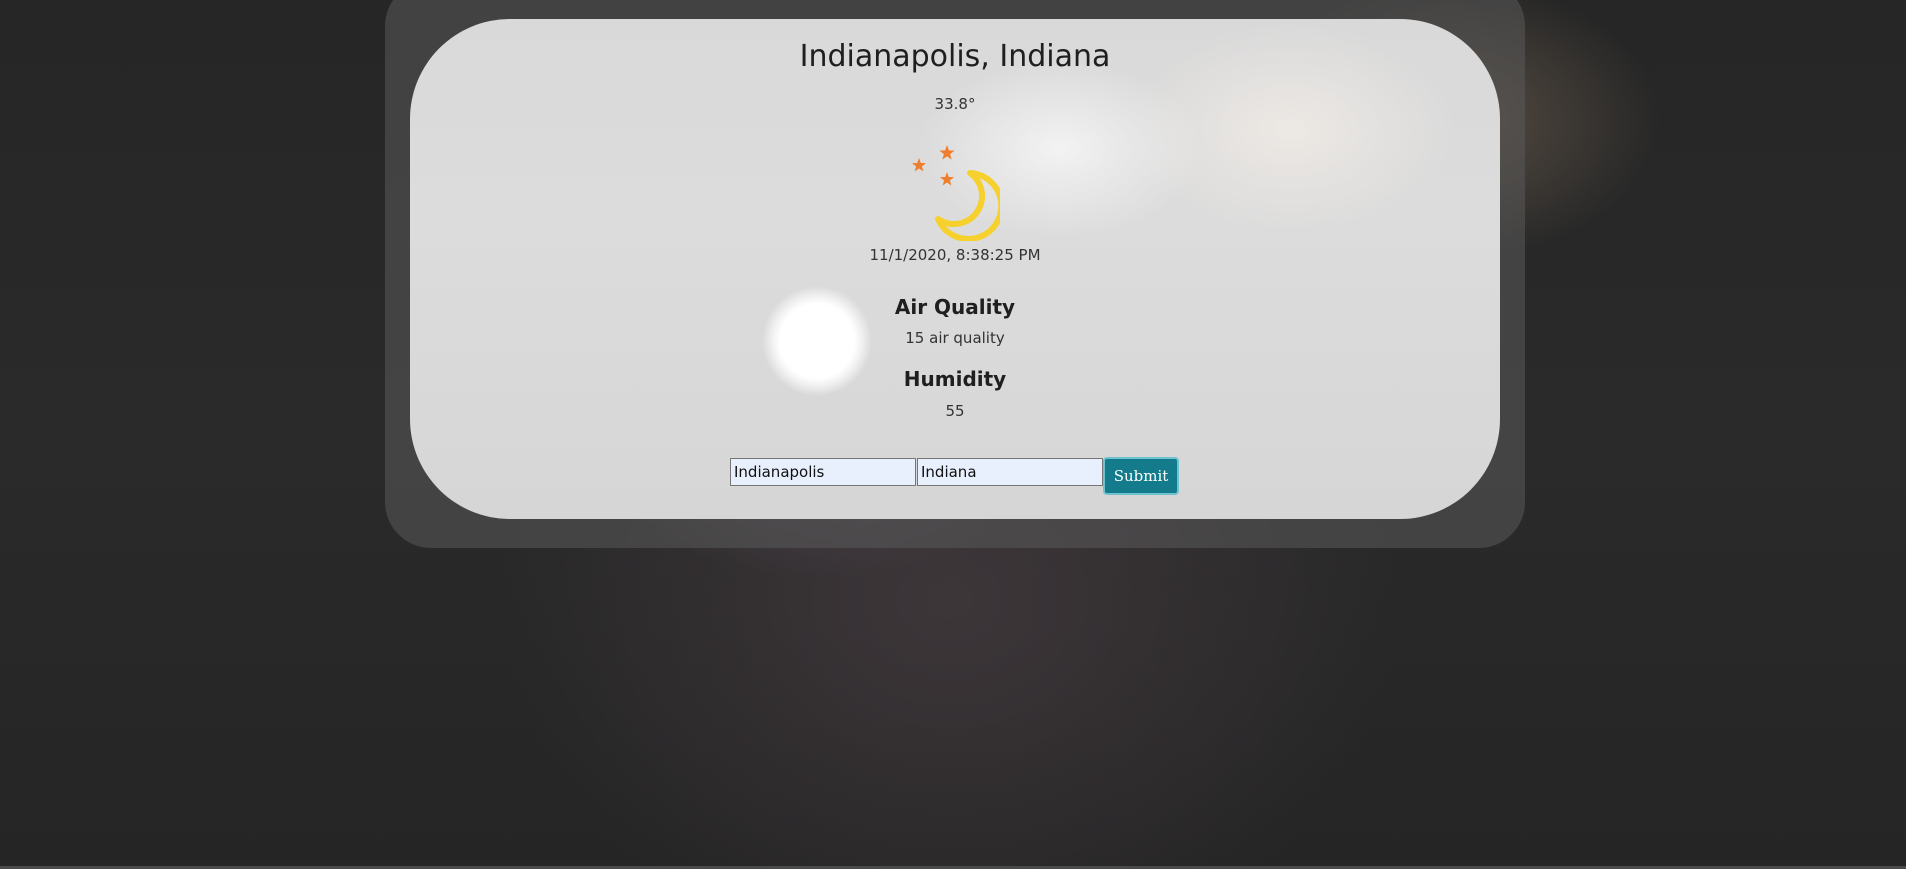 The height and width of the screenshot is (869, 1906). I want to click on air-quality-heading: Air Quality, so click(955, 307).